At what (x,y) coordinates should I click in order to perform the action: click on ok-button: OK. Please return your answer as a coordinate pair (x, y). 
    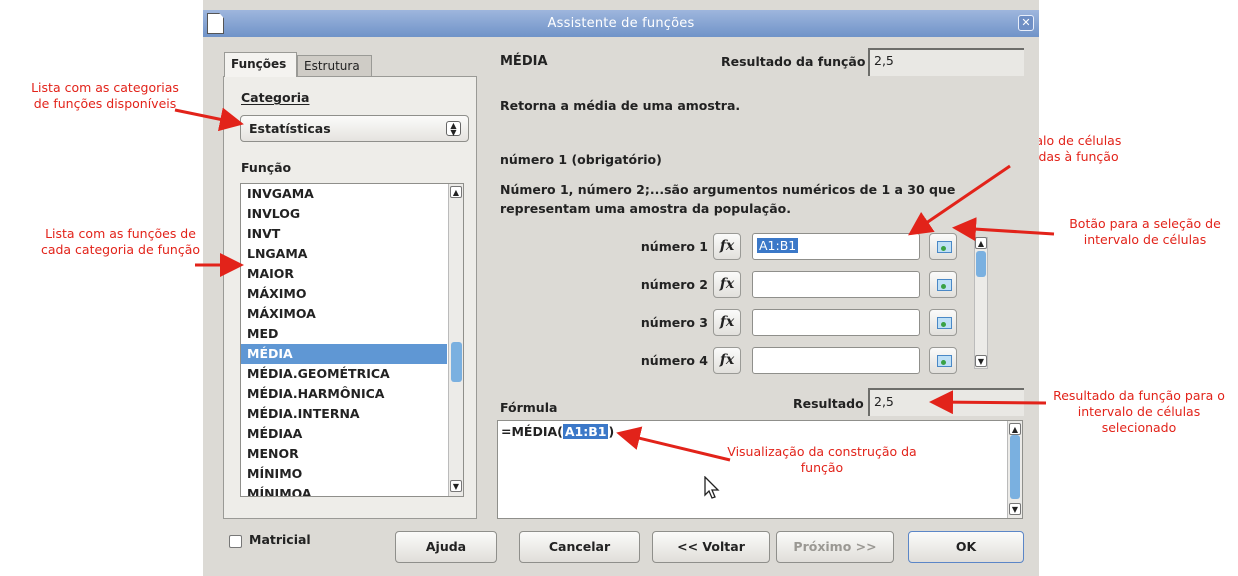
    Looking at the image, I should click on (966, 547).